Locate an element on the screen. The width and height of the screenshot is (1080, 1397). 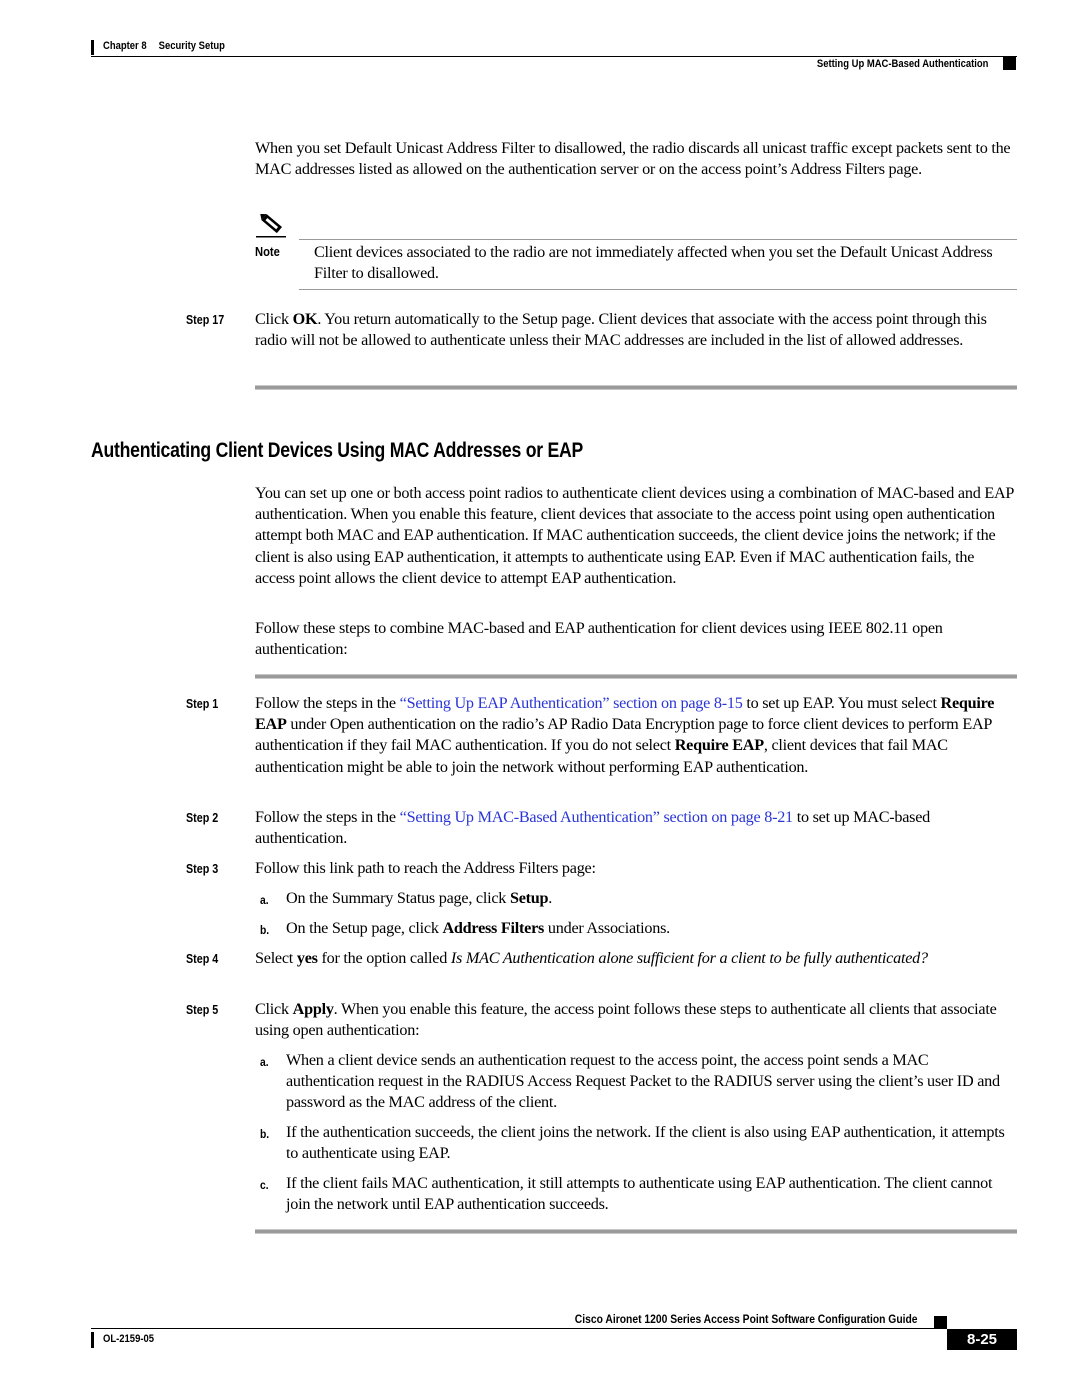
pencil-note-icon is located at coordinates (271, 226).